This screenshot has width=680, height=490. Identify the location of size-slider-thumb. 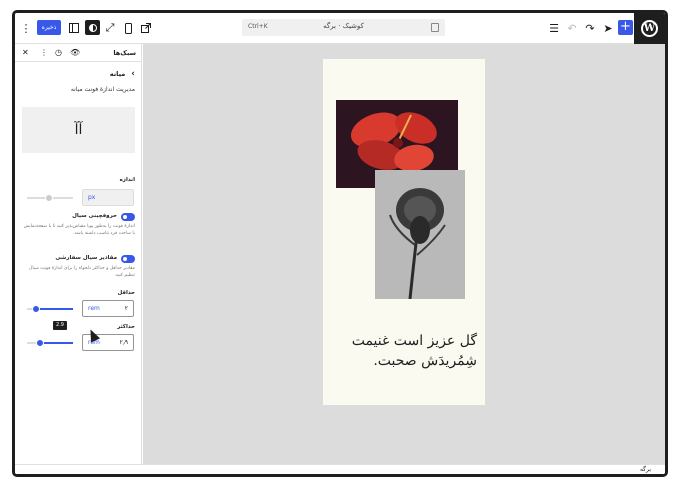
(49, 198).